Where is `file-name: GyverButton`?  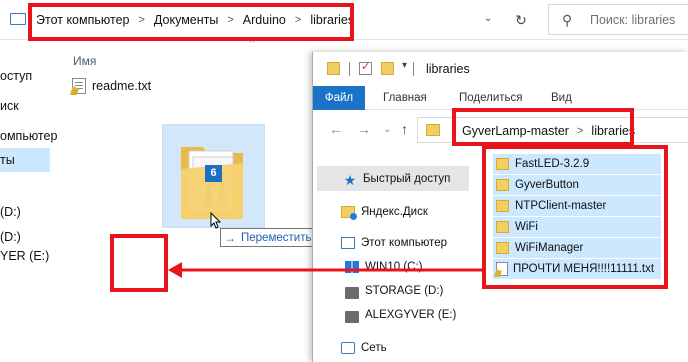 file-name: GyverButton is located at coordinates (547, 185).